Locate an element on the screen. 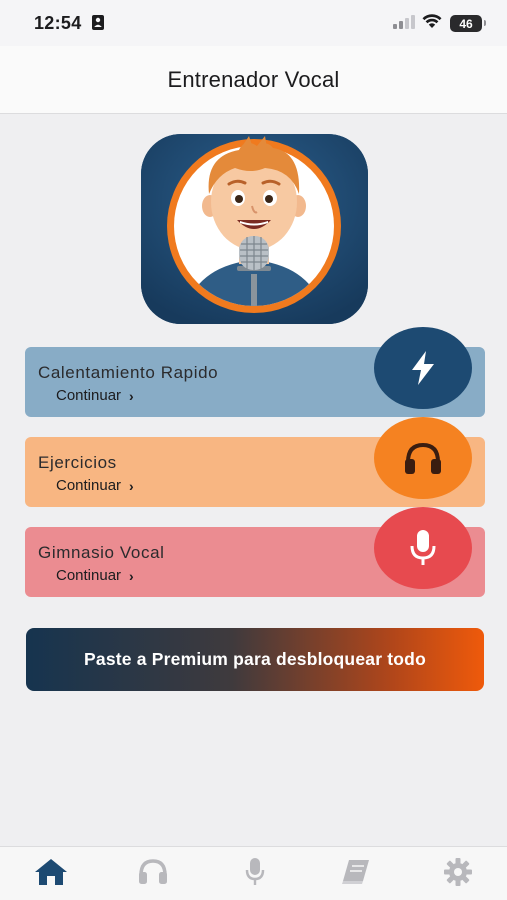  card-title: Gimnasio Vocal is located at coordinates (101, 552).